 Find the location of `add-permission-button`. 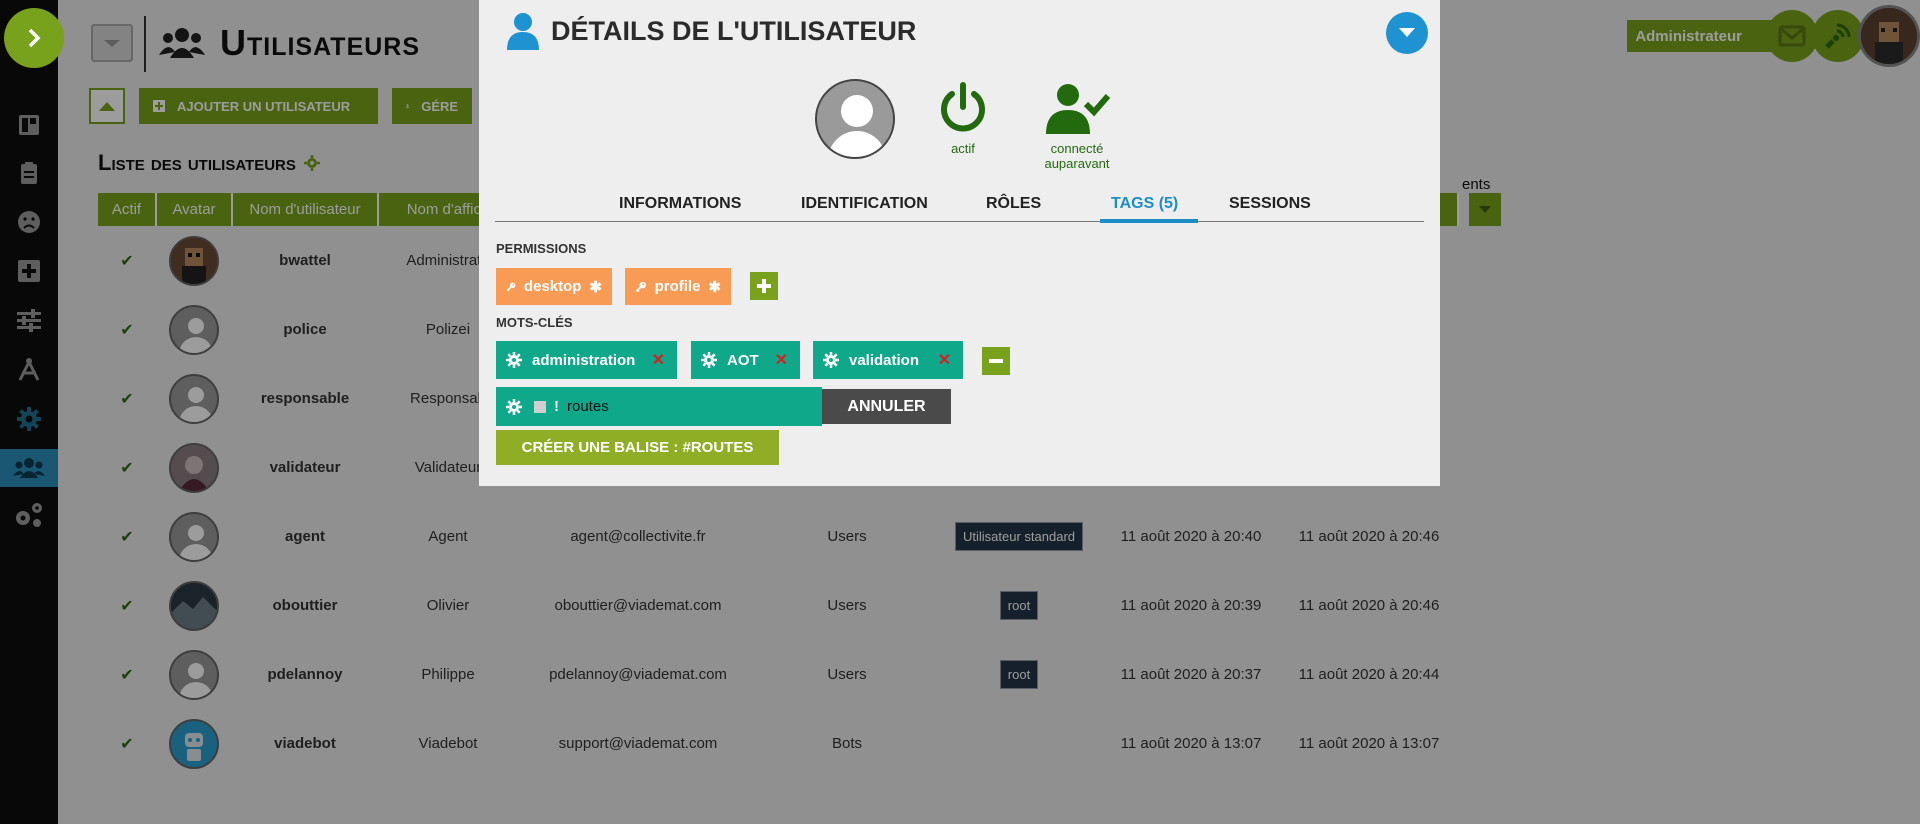

add-permission-button is located at coordinates (764, 286).